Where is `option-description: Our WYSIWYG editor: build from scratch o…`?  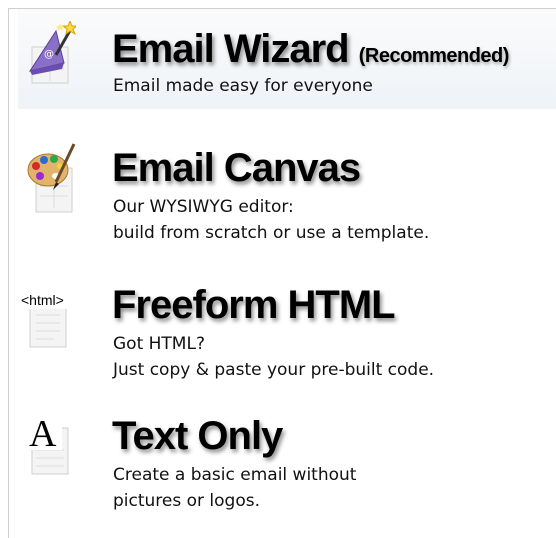
option-description: Our WYSIWYG editor: build from scratch o… is located at coordinates (271, 220).